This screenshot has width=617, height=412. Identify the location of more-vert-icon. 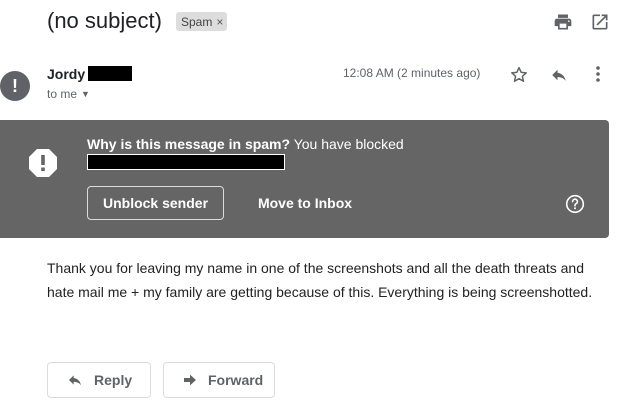
(598, 74).